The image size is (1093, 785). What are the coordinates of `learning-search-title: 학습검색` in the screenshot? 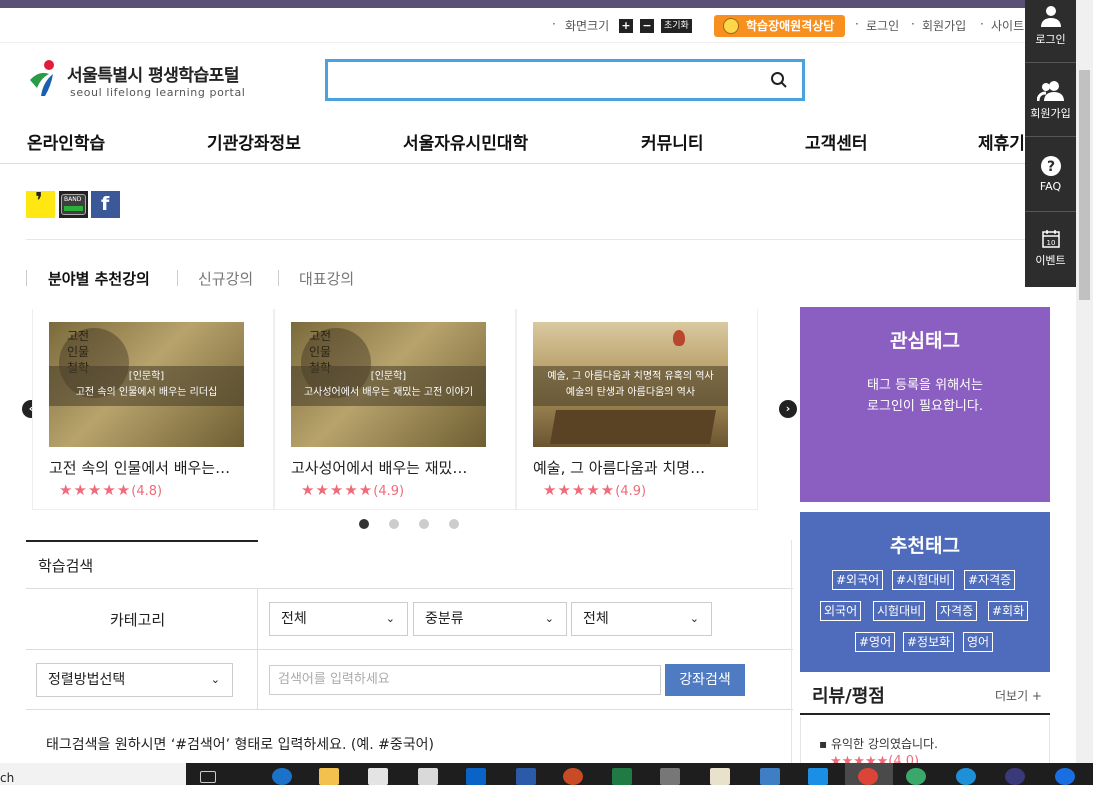 It's located at (66, 566).